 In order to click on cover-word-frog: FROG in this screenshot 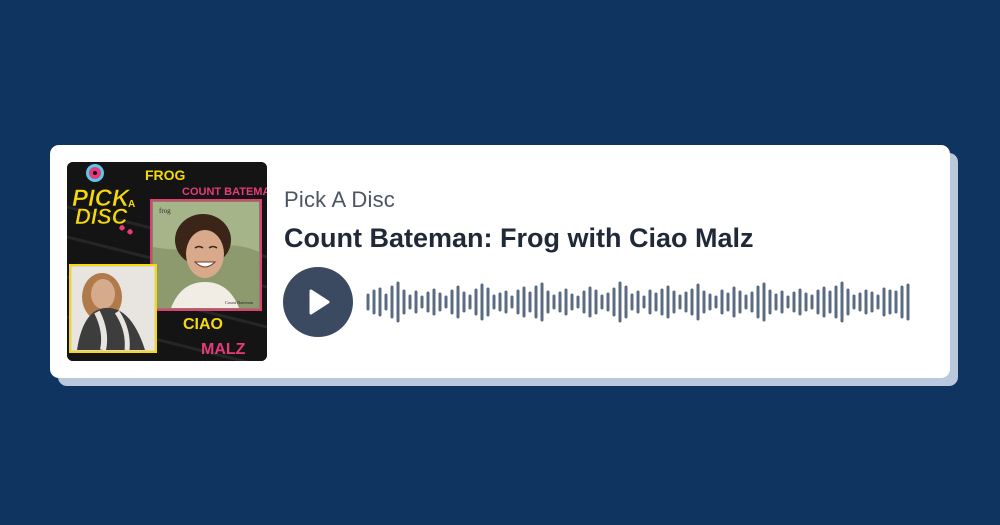, I will do `click(165, 175)`.